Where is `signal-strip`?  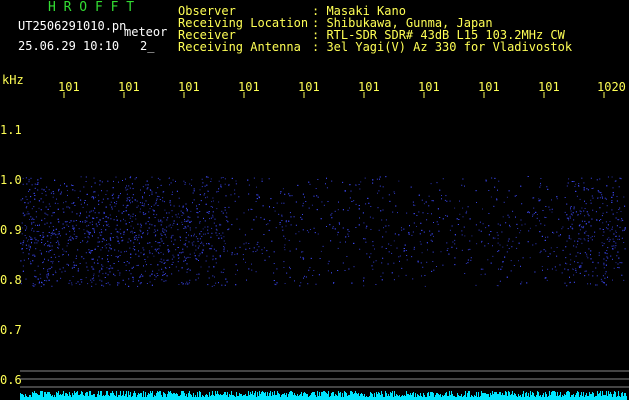
signal-strip is located at coordinates (323, 395).